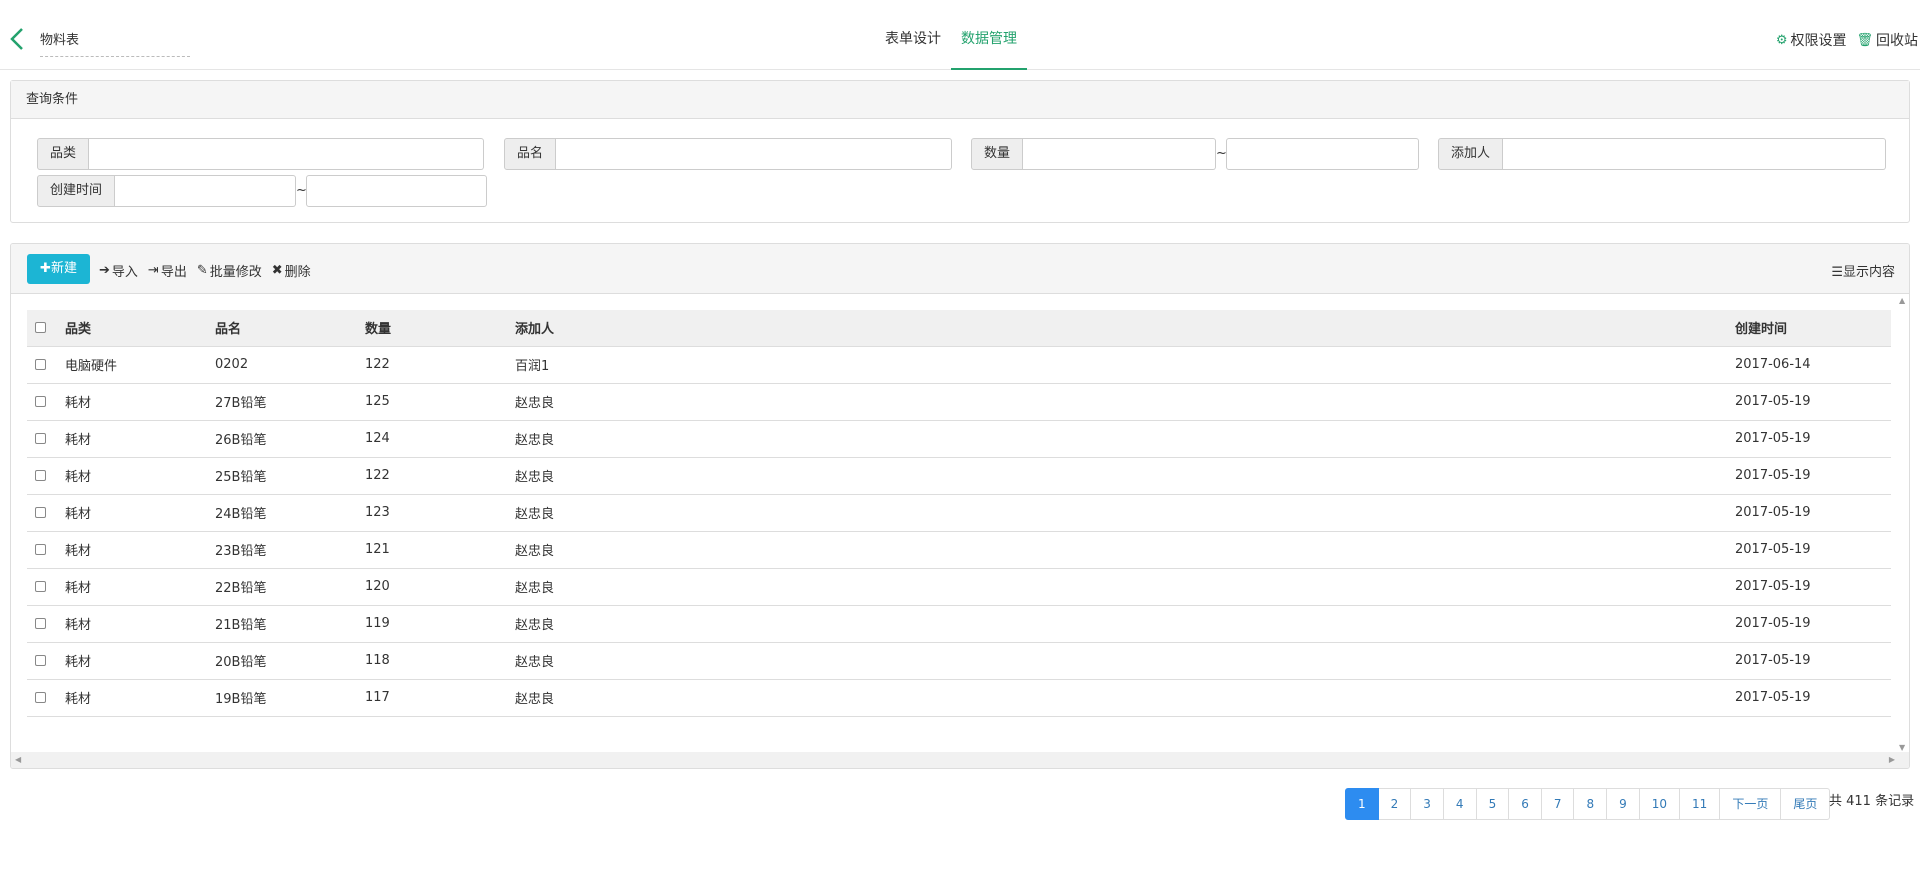 The image size is (1920, 891). What do you see at coordinates (1323, 154) in the screenshot?
I see `quantity-max-input` at bounding box center [1323, 154].